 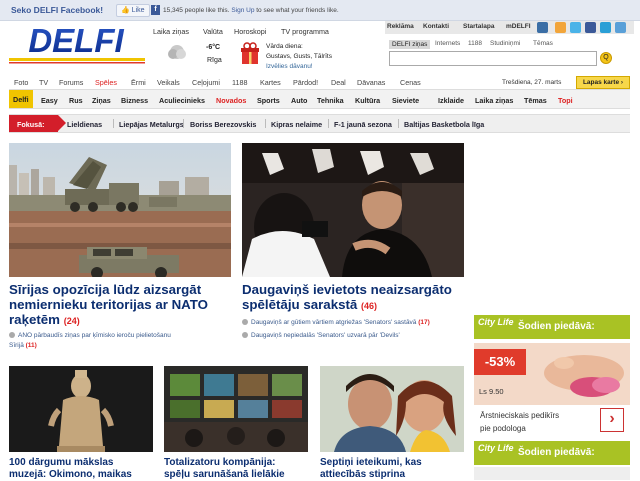 I want to click on main-right-image, so click(x=353, y=210).